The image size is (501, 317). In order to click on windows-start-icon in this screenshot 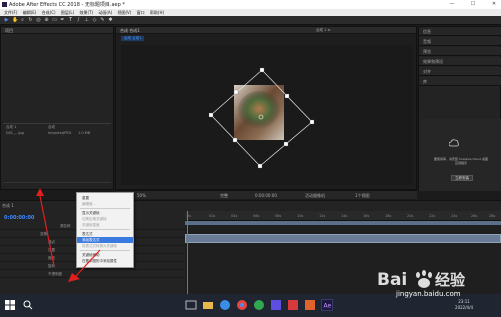, I will do `click(10, 305)`.